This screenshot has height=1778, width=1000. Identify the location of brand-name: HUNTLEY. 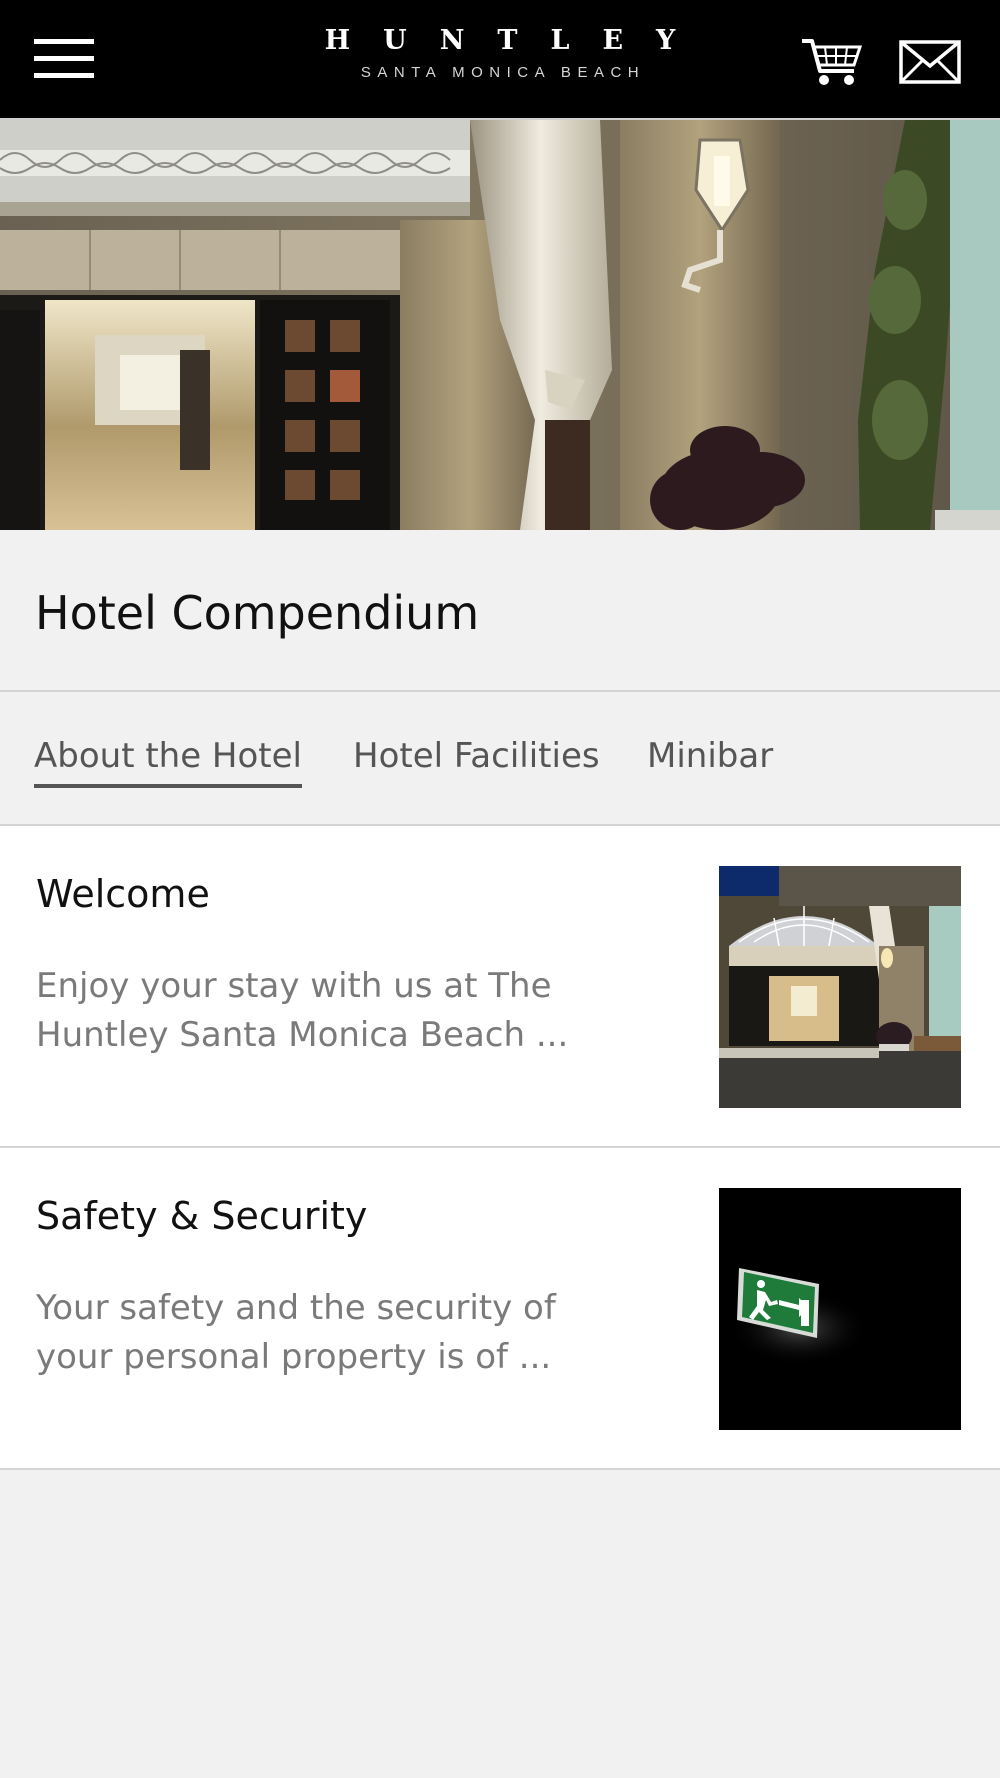
(516, 40).